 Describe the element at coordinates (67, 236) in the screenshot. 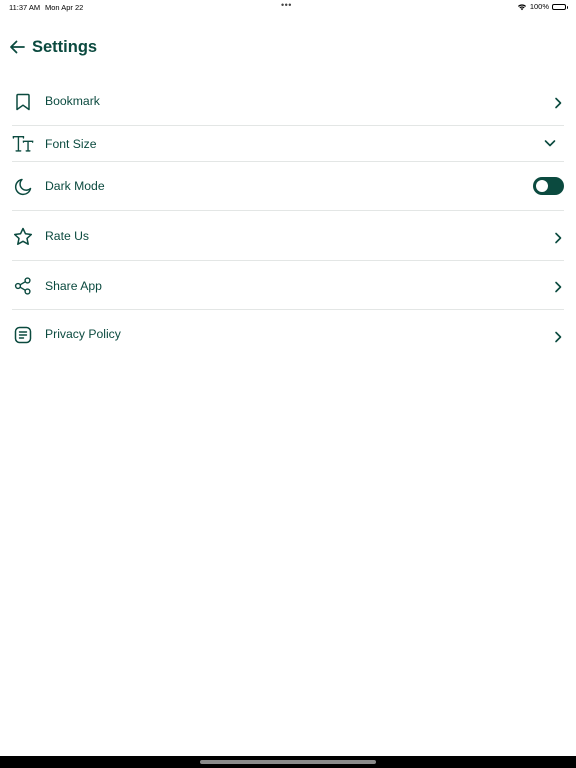

I see `settings-item-label: Rate Us` at that location.